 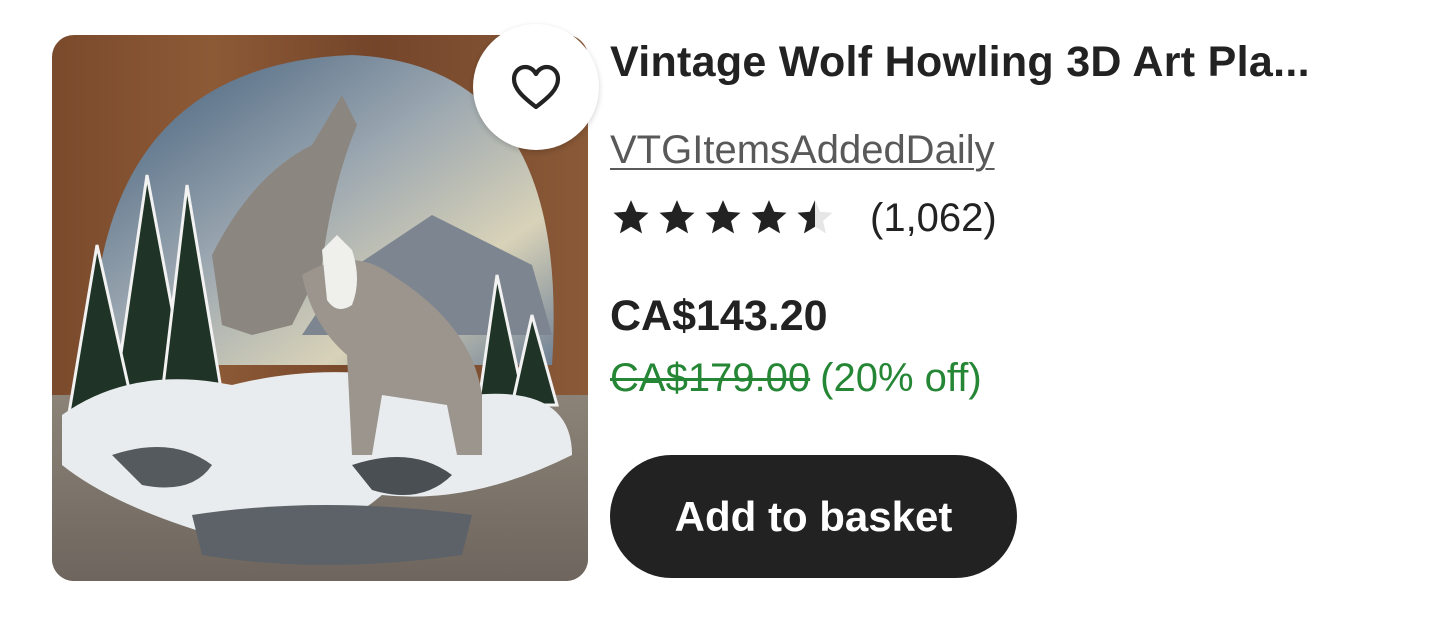 What do you see at coordinates (719, 316) in the screenshot?
I see `sale-price: CA$143.20` at bounding box center [719, 316].